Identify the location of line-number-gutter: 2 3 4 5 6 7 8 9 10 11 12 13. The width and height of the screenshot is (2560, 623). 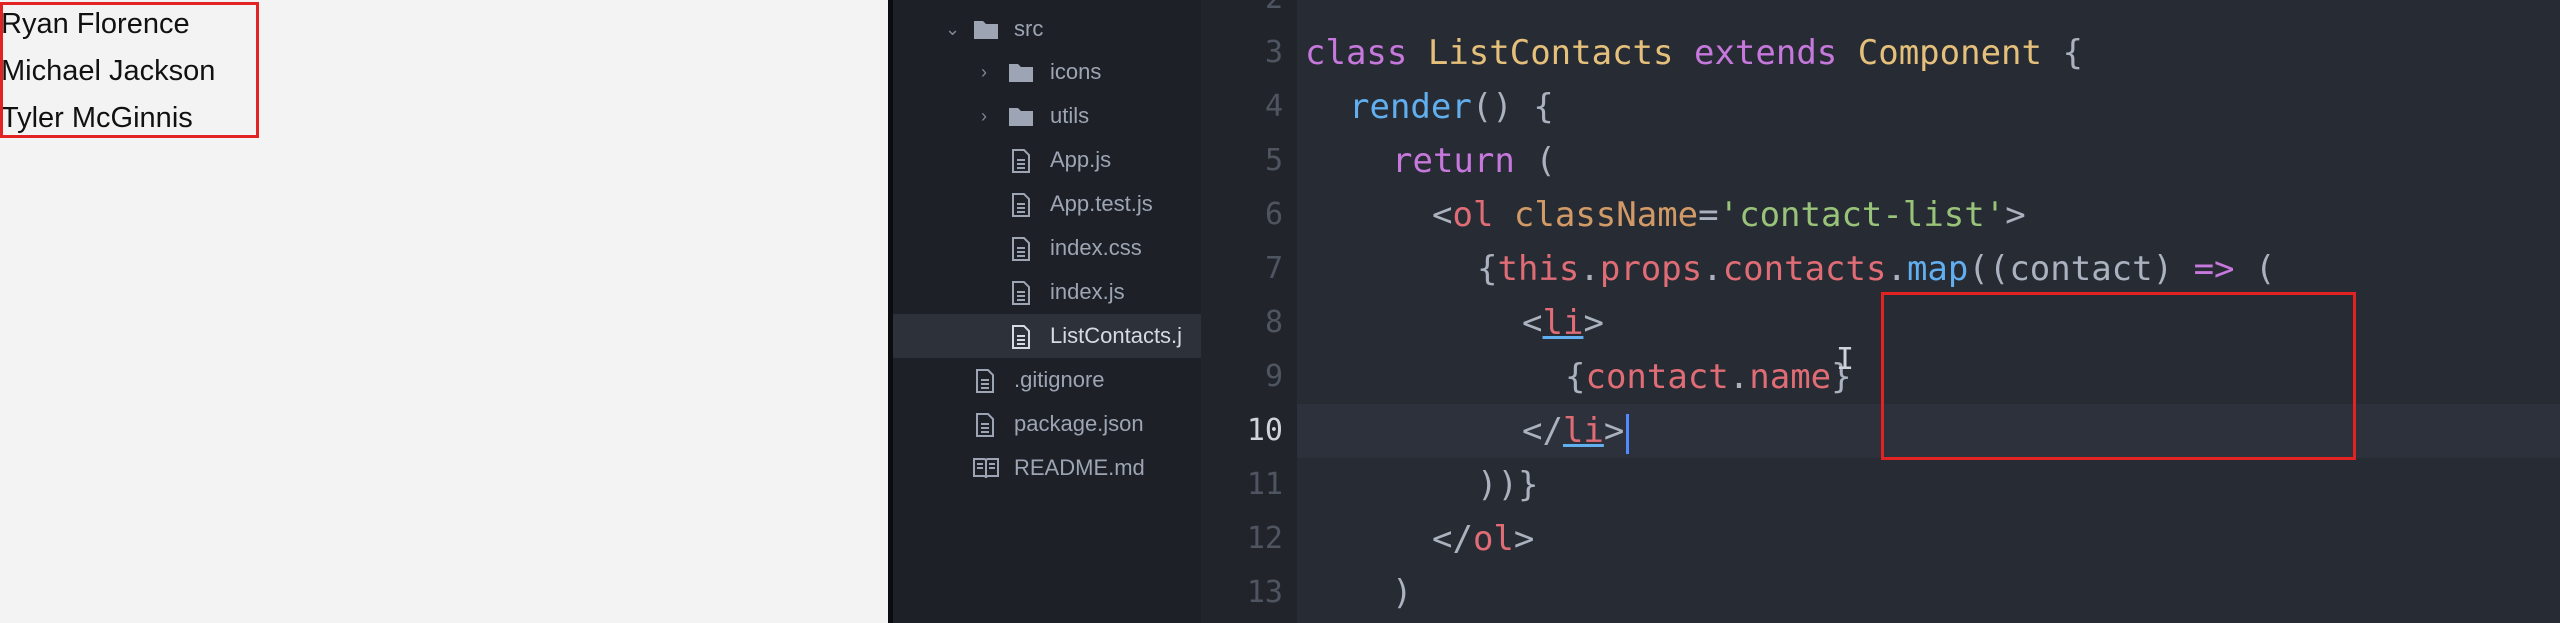
(1249, 311).